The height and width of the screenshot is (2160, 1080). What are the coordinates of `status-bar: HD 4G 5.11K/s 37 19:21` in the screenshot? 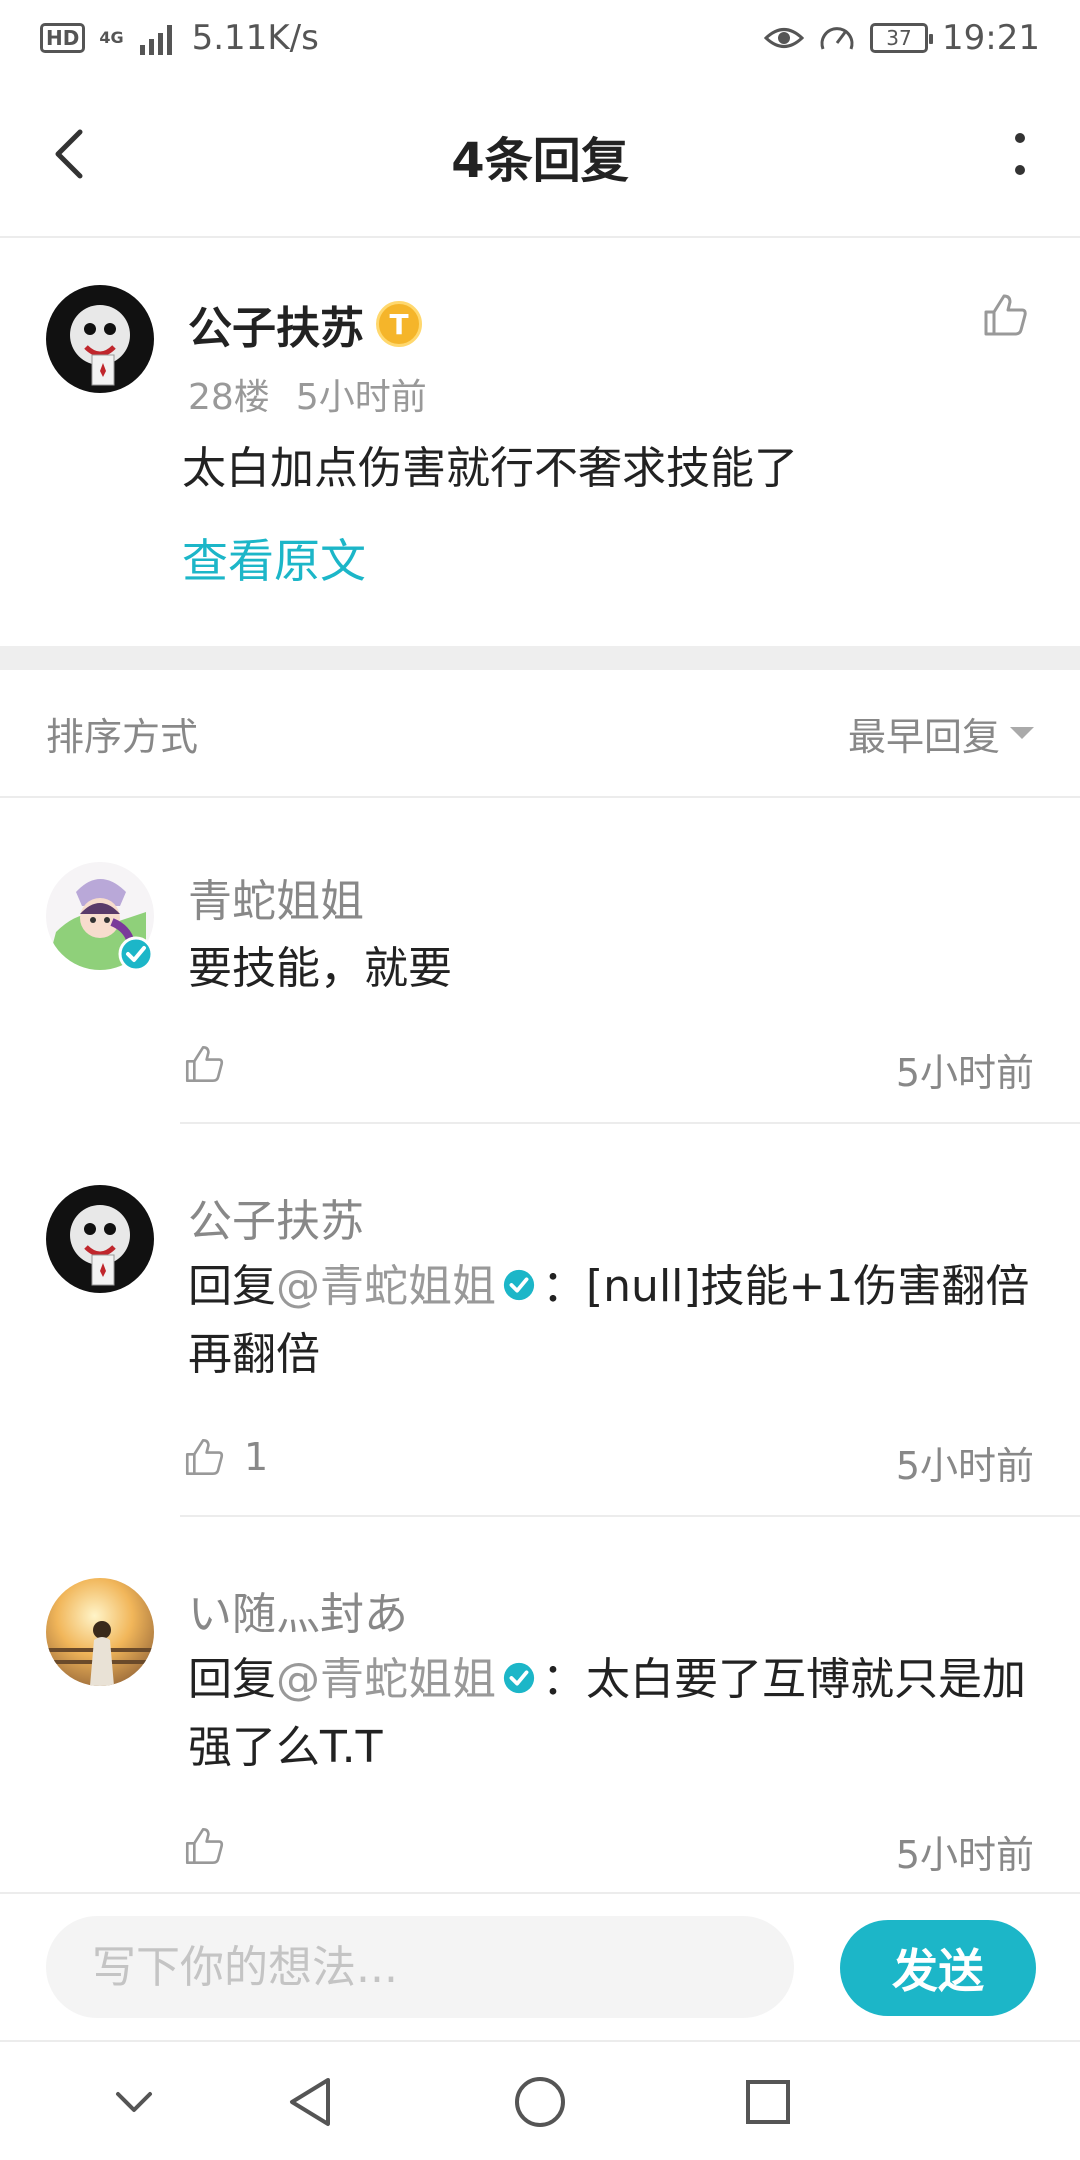 It's located at (540, 38).